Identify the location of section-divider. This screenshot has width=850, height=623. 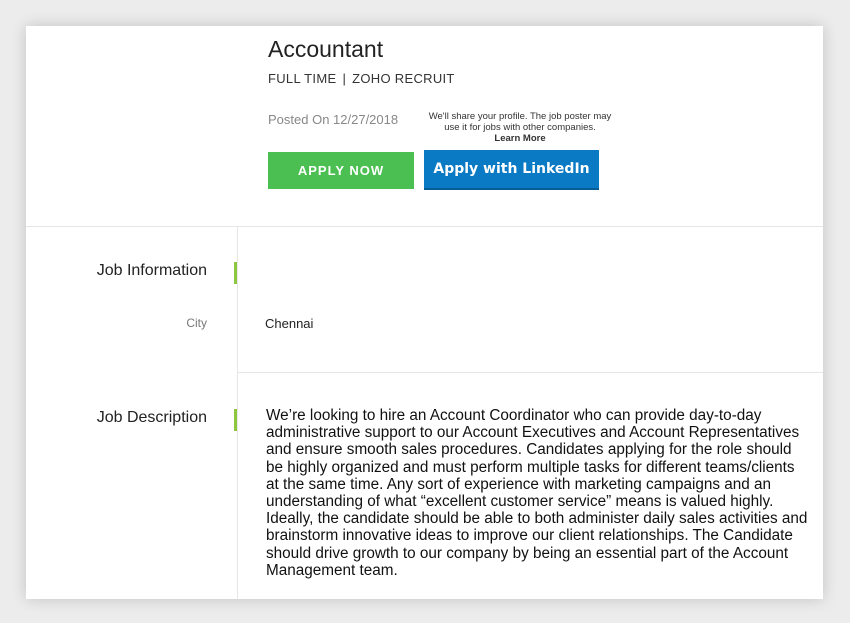
(530, 372).